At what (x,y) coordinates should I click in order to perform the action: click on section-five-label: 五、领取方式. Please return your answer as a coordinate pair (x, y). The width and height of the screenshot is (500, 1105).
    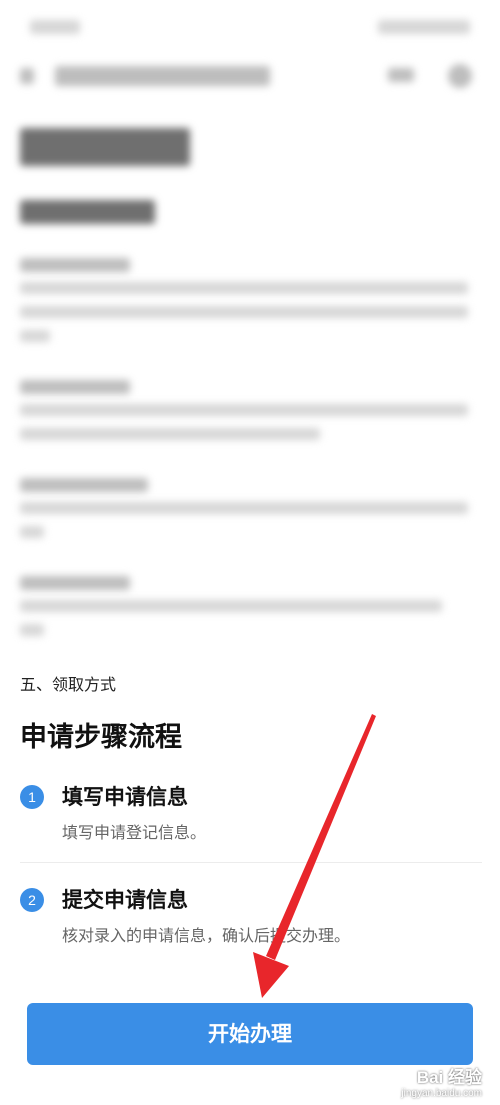
    Looking at the image, I should click on (68, 684).